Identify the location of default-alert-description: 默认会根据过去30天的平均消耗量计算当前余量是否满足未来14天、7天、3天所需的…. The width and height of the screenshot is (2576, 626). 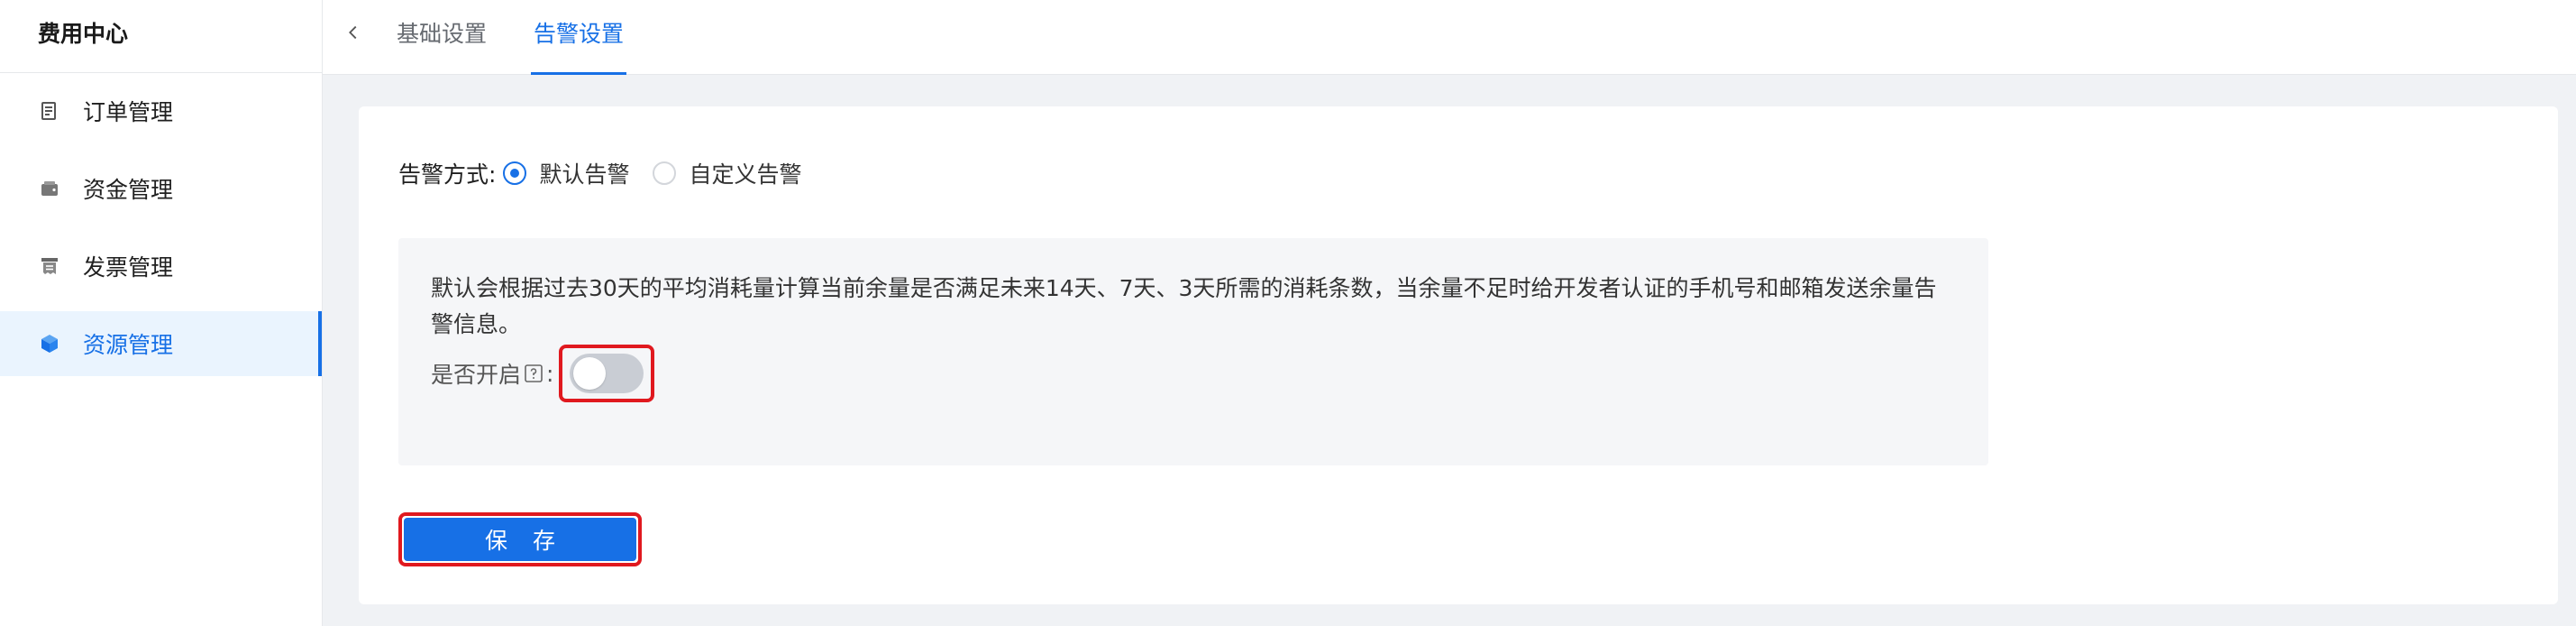
(1184, 306).